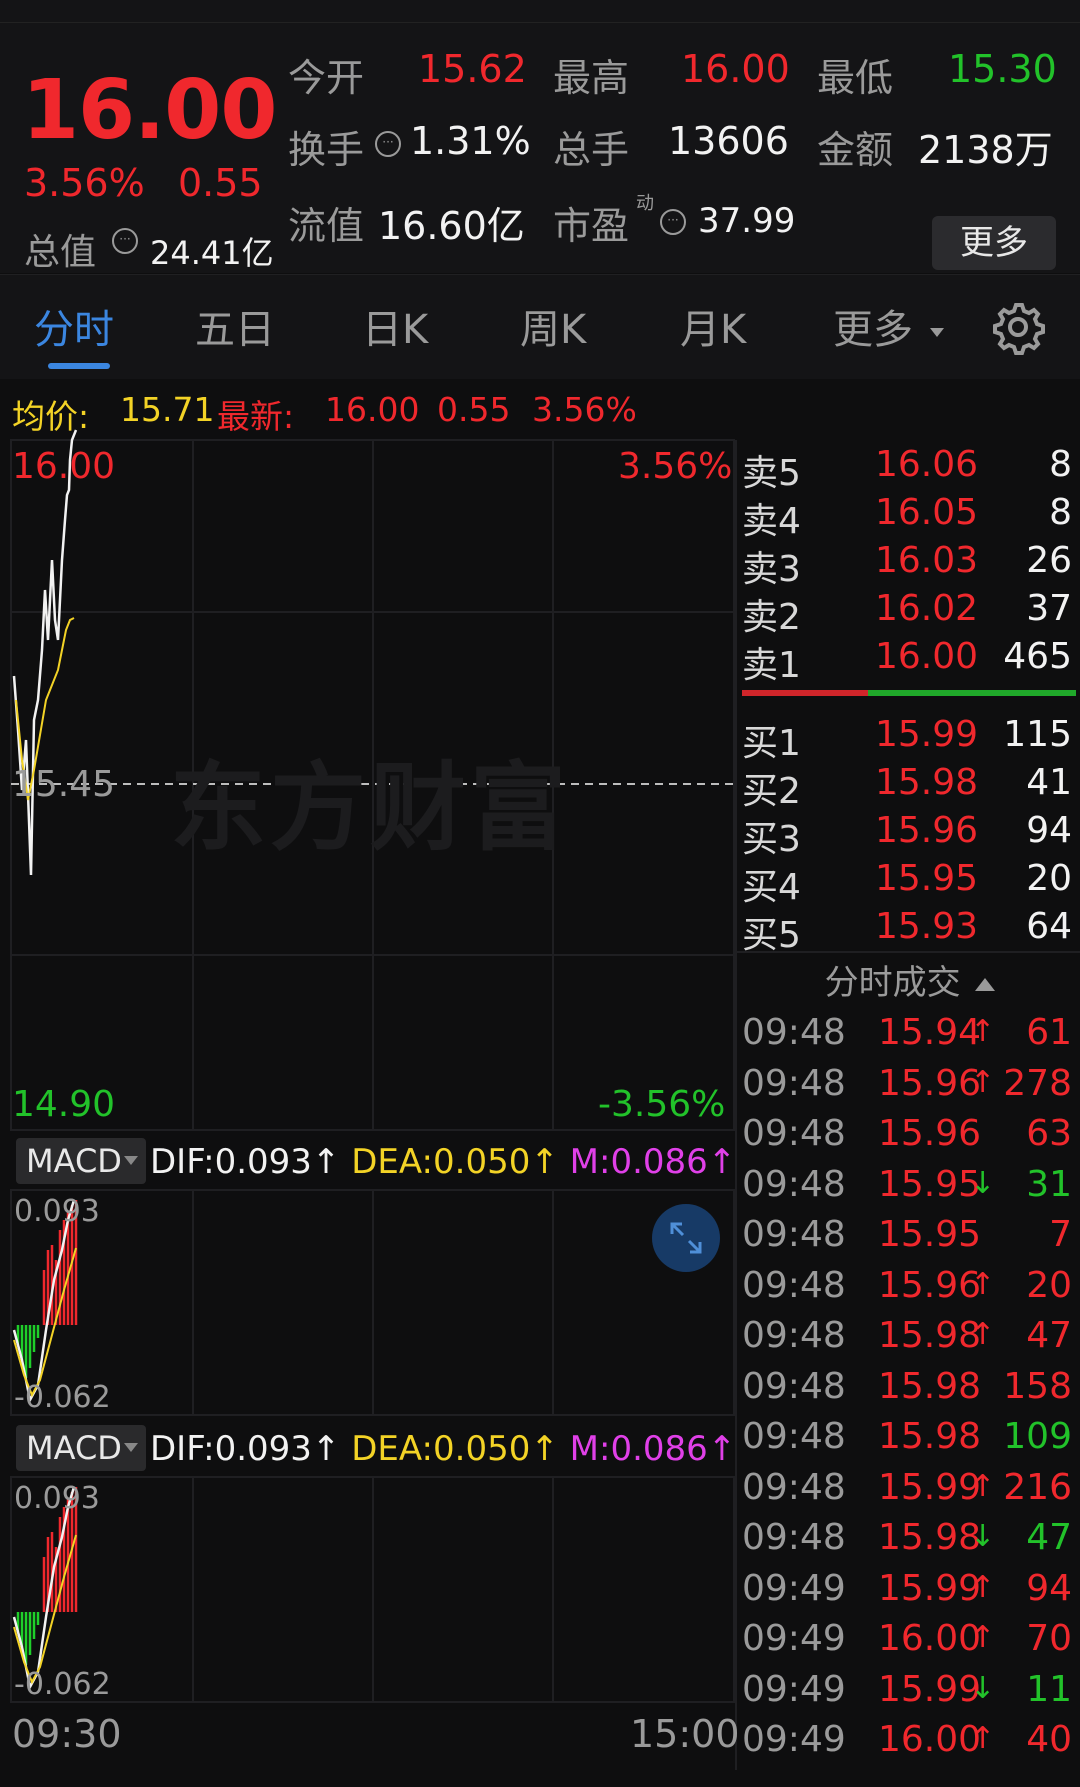 Image resolution: width=1080 pixels, height=1787 pixels. What do you see at coordinates (370, 808) in the screenshot?
I see `watermark: 东方财富` at bounding box center [370, 808].